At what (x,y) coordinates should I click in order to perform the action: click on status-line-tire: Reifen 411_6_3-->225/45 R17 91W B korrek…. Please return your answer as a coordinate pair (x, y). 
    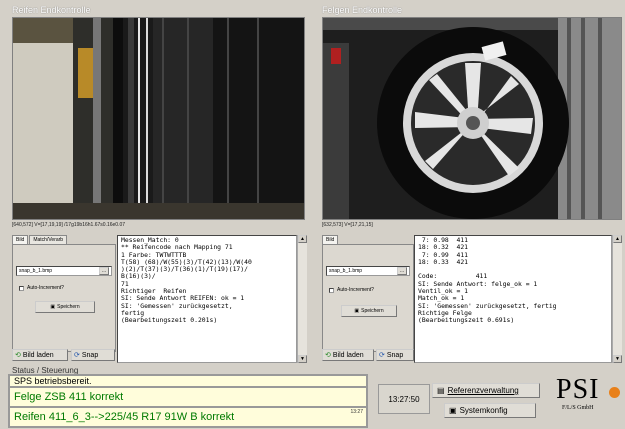
    Looking at the image, I should click on (188, 417).